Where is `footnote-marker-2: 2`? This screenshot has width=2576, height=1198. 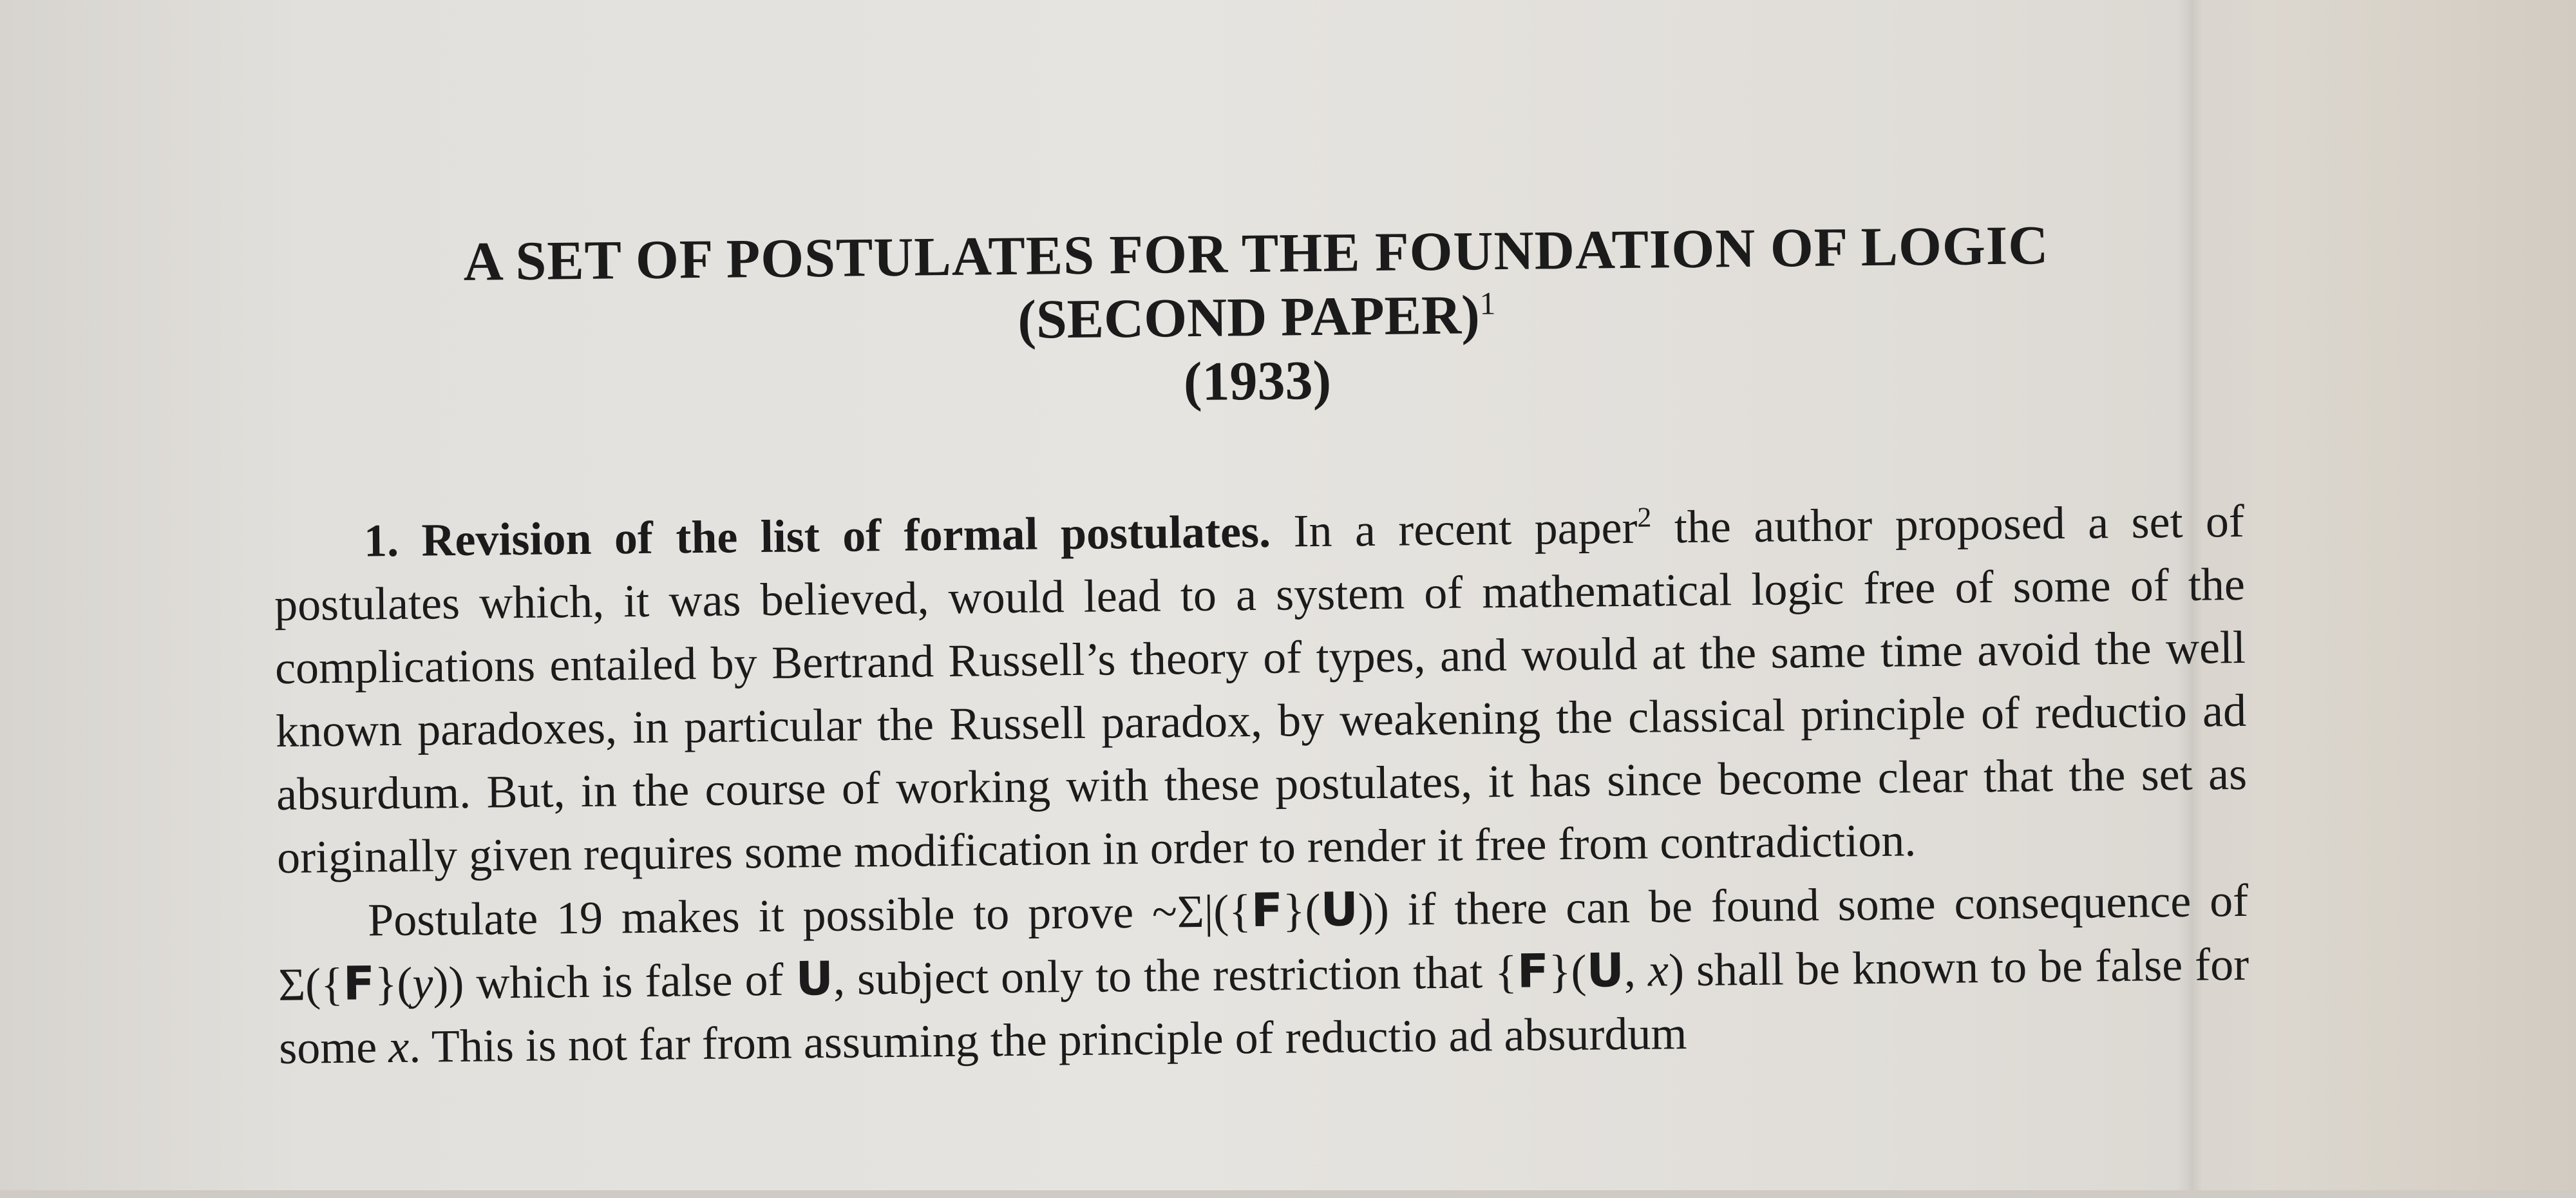 footnote-marker-2: 2 is located at coordinates (1644, 517).